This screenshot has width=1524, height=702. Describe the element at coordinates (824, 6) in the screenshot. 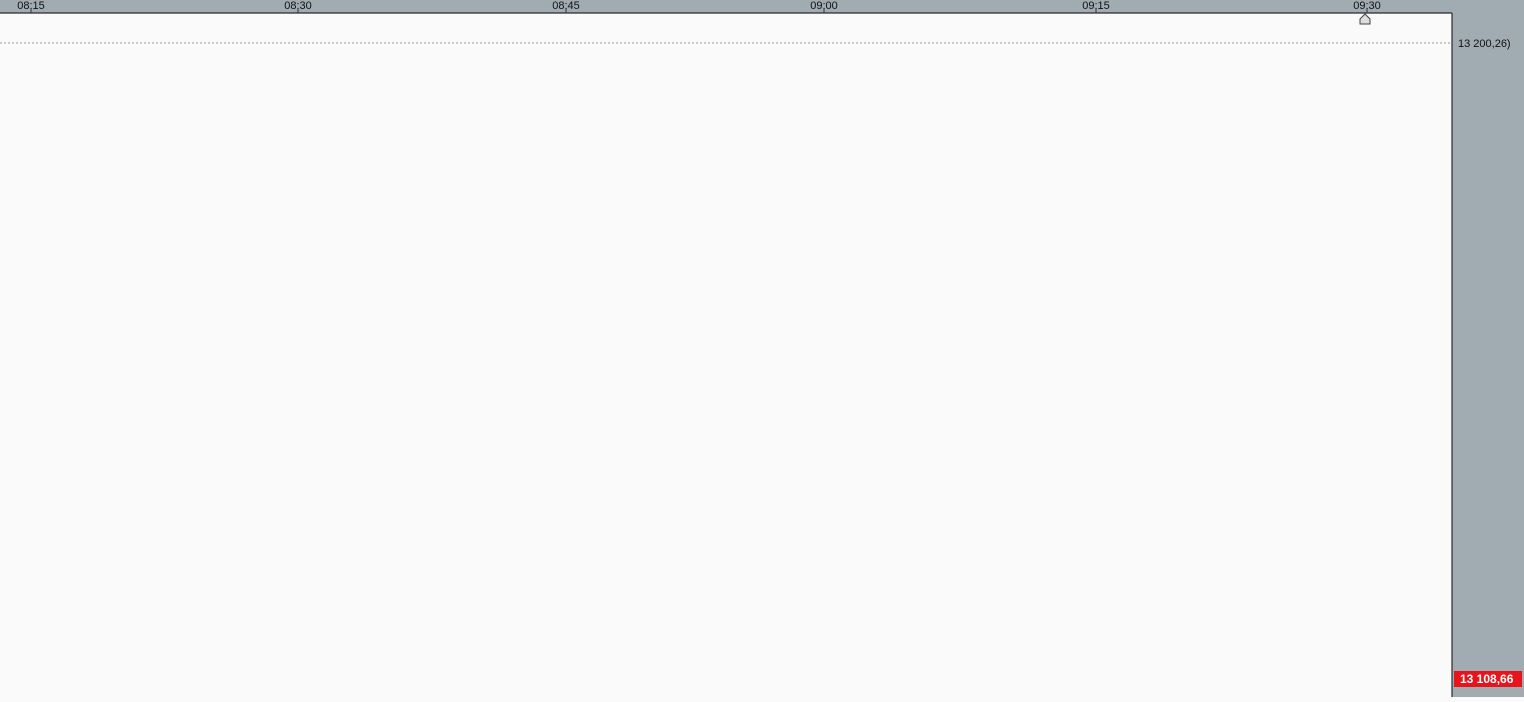

I see `time-tick-label: 09:00` at that location.